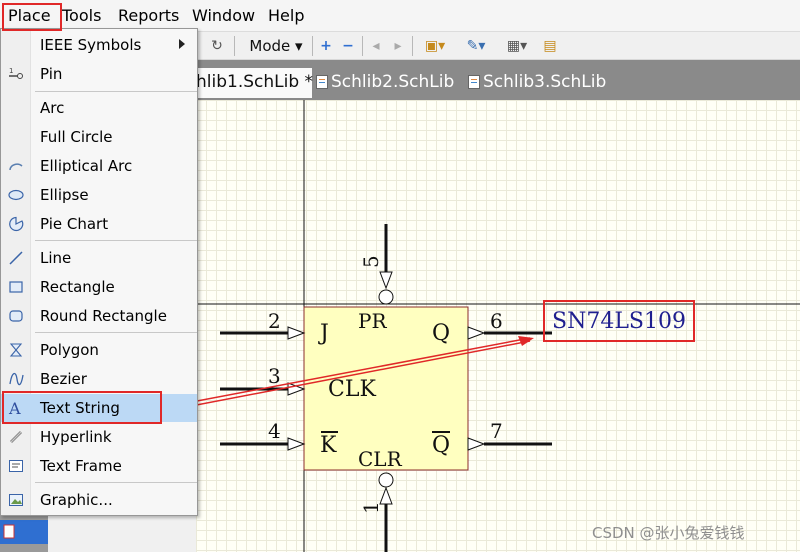  What do you see at coordinates (99, 379) in the screenshot?
I see `menu-item-bezier: Bezier` at bounding box center [99, 379].